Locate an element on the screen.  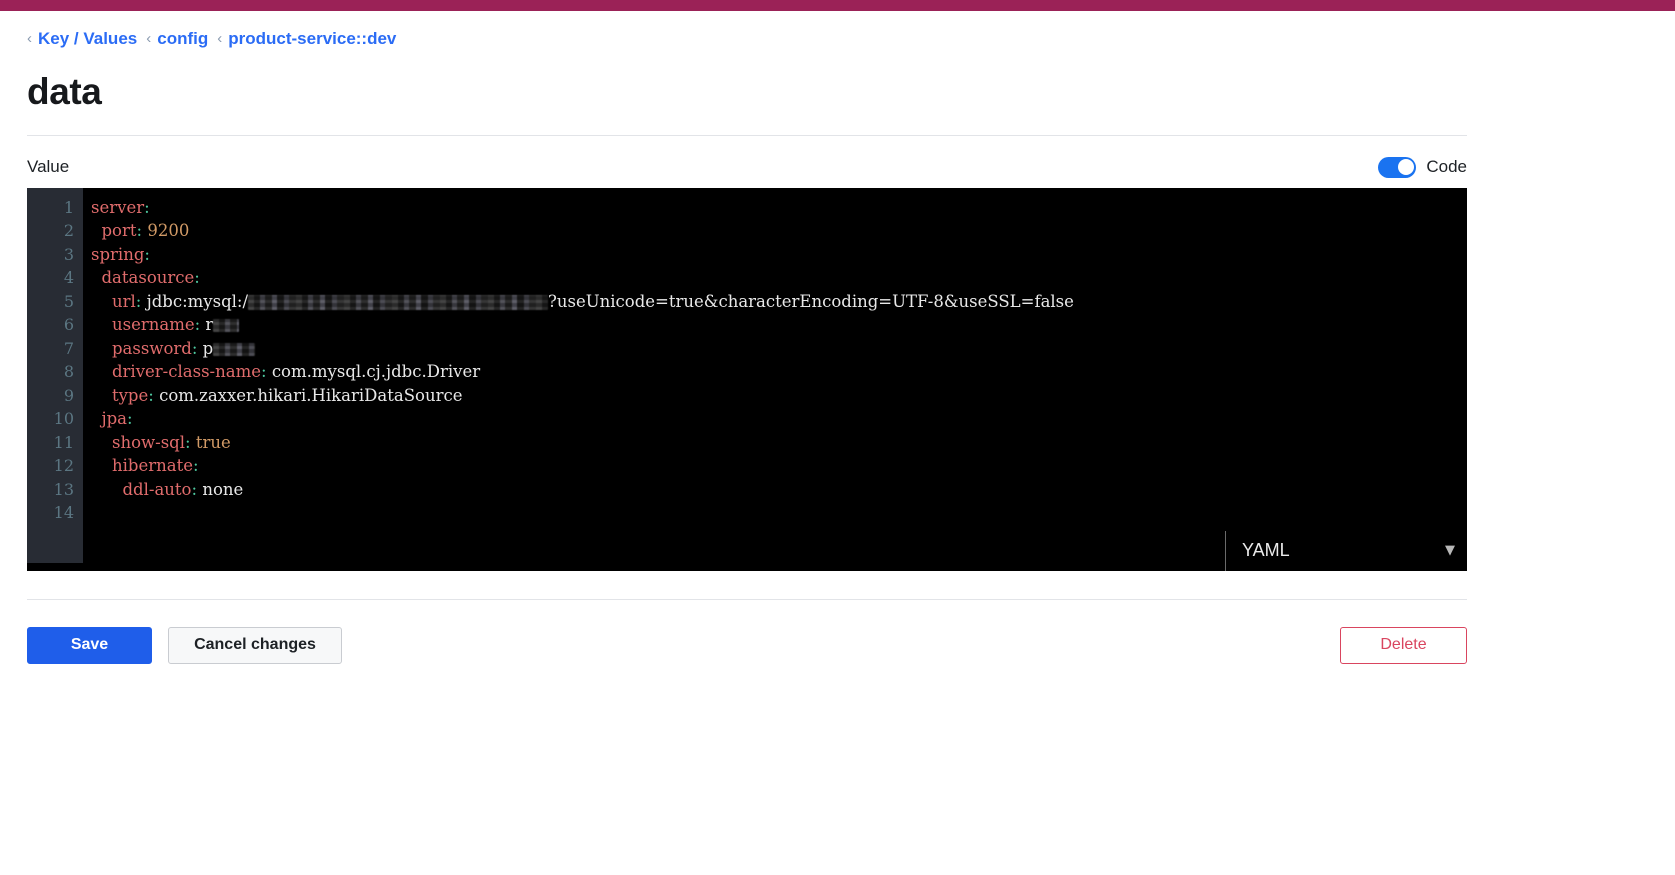
editor-code-line: spring: is located at coordinates (779, 255).